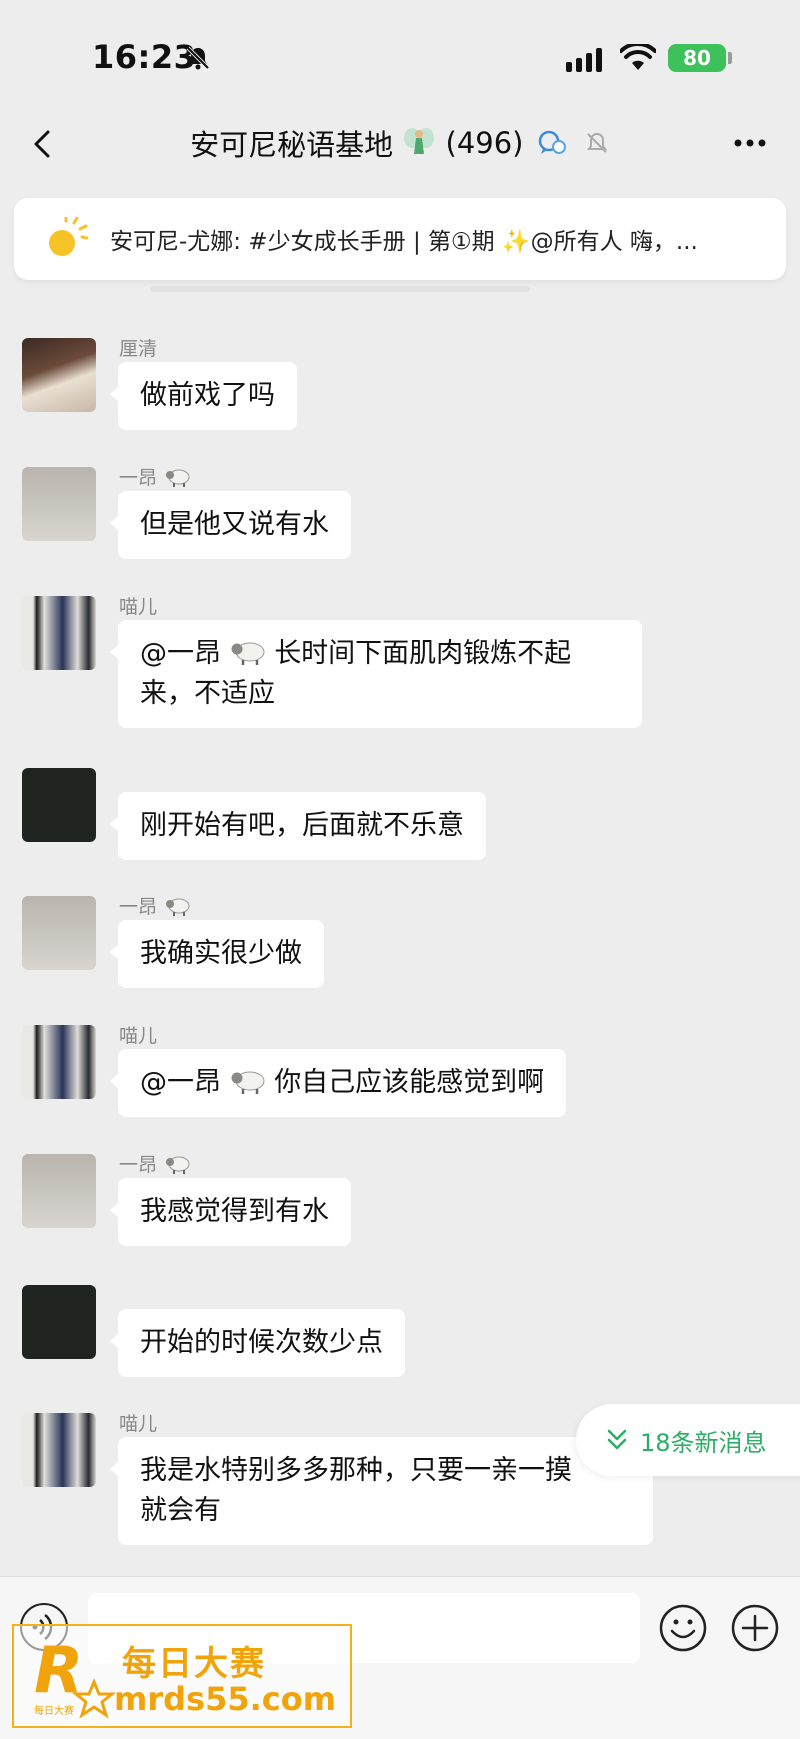 The image size is (800, 1739). Describe the element at coordinates (68, 236) in the screenshot. I see `sun-icon` at that location.